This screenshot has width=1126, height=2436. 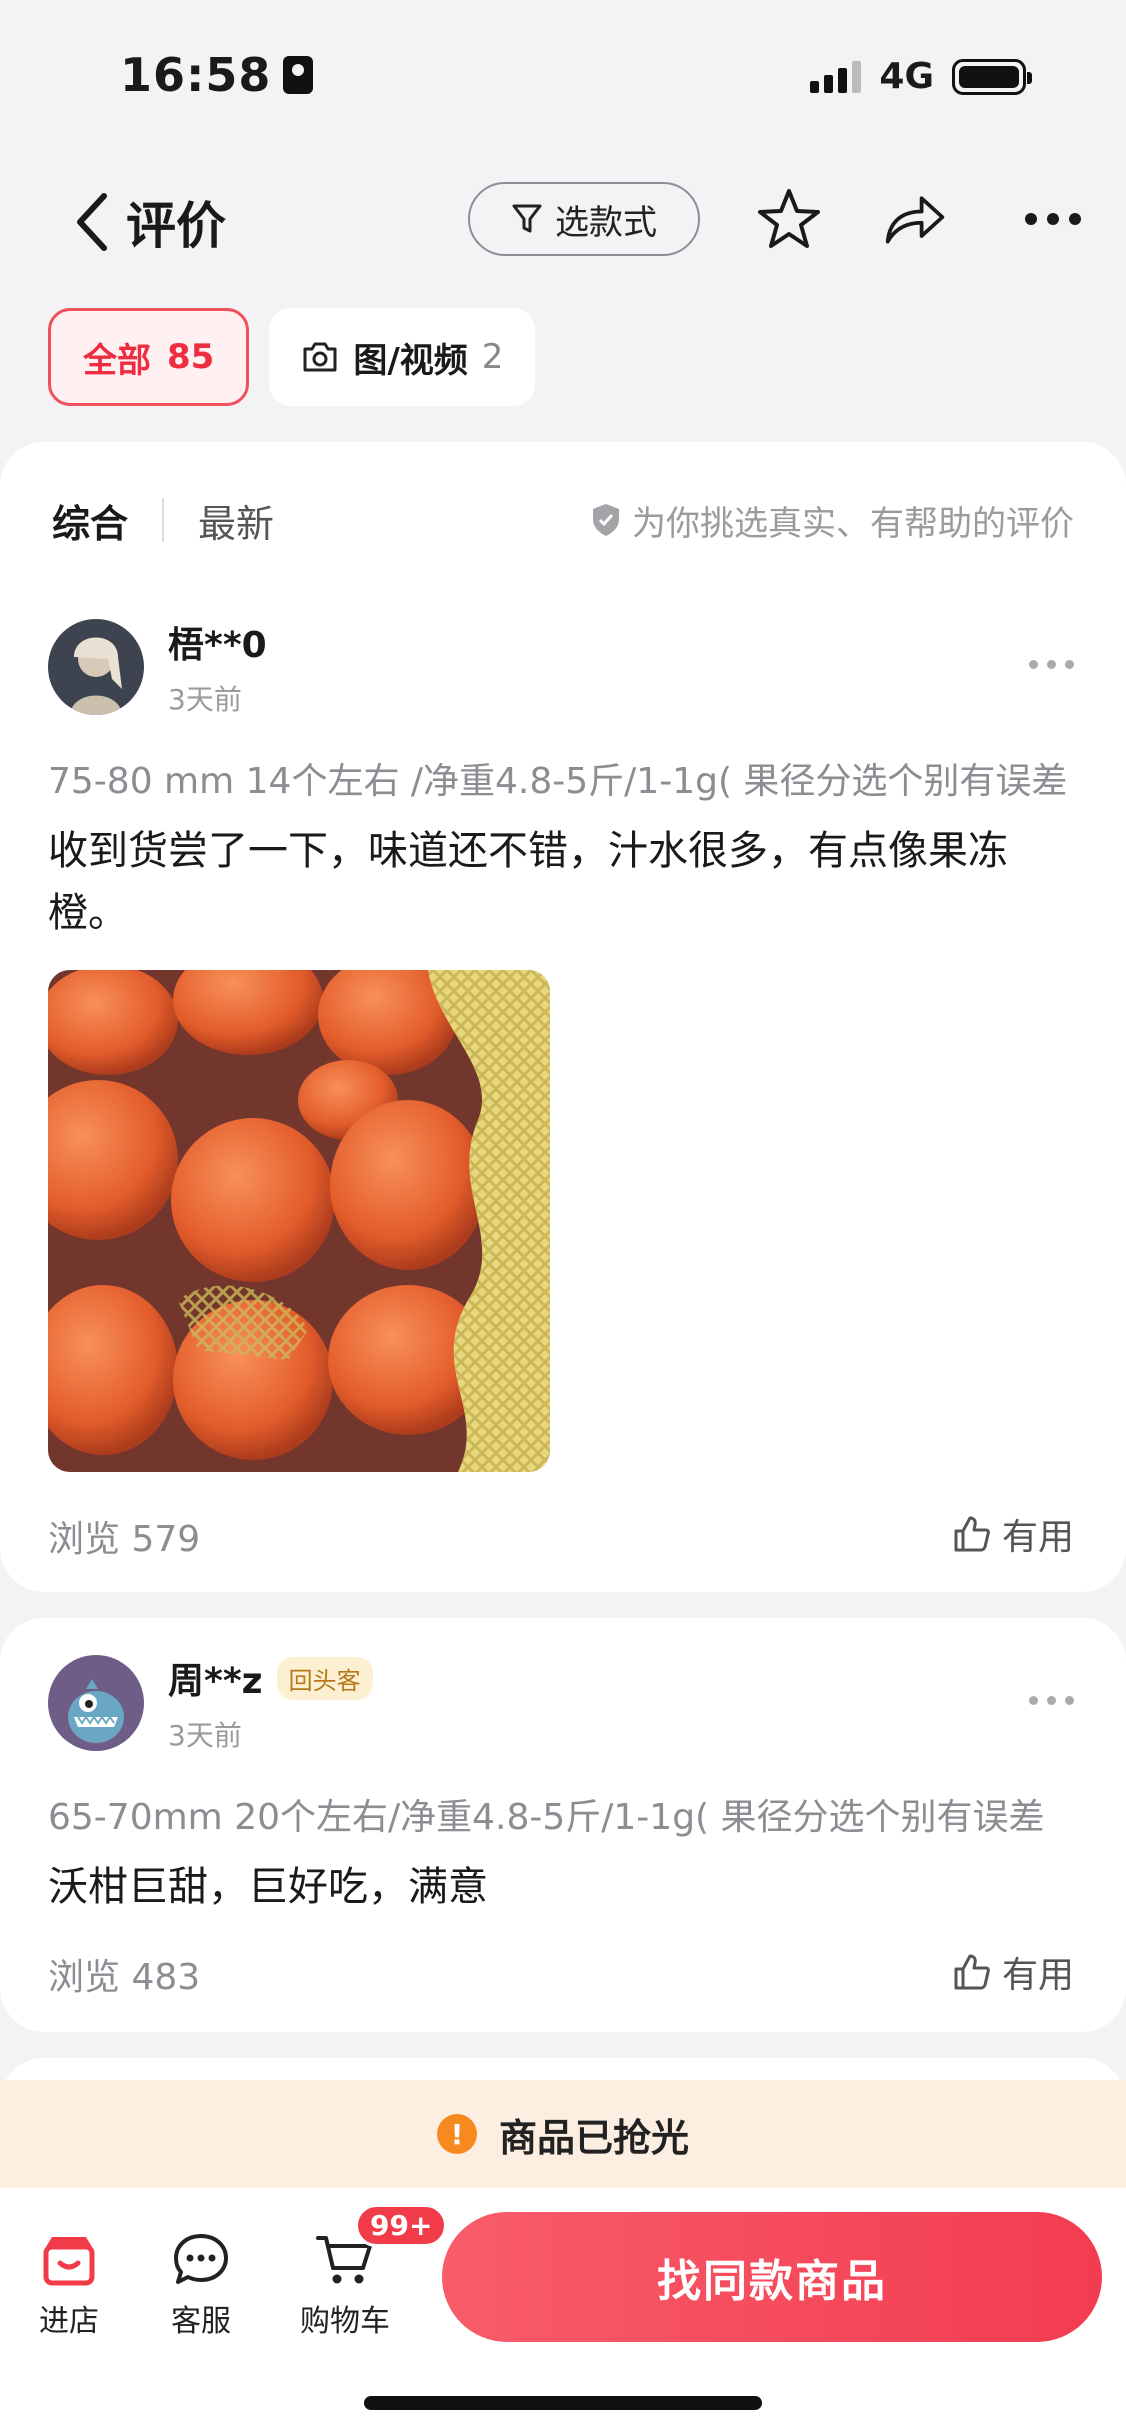 What do you see at coordinates (527, 218) in the screenshot?
I see `filter-icon` at bounding box center [527, 218].